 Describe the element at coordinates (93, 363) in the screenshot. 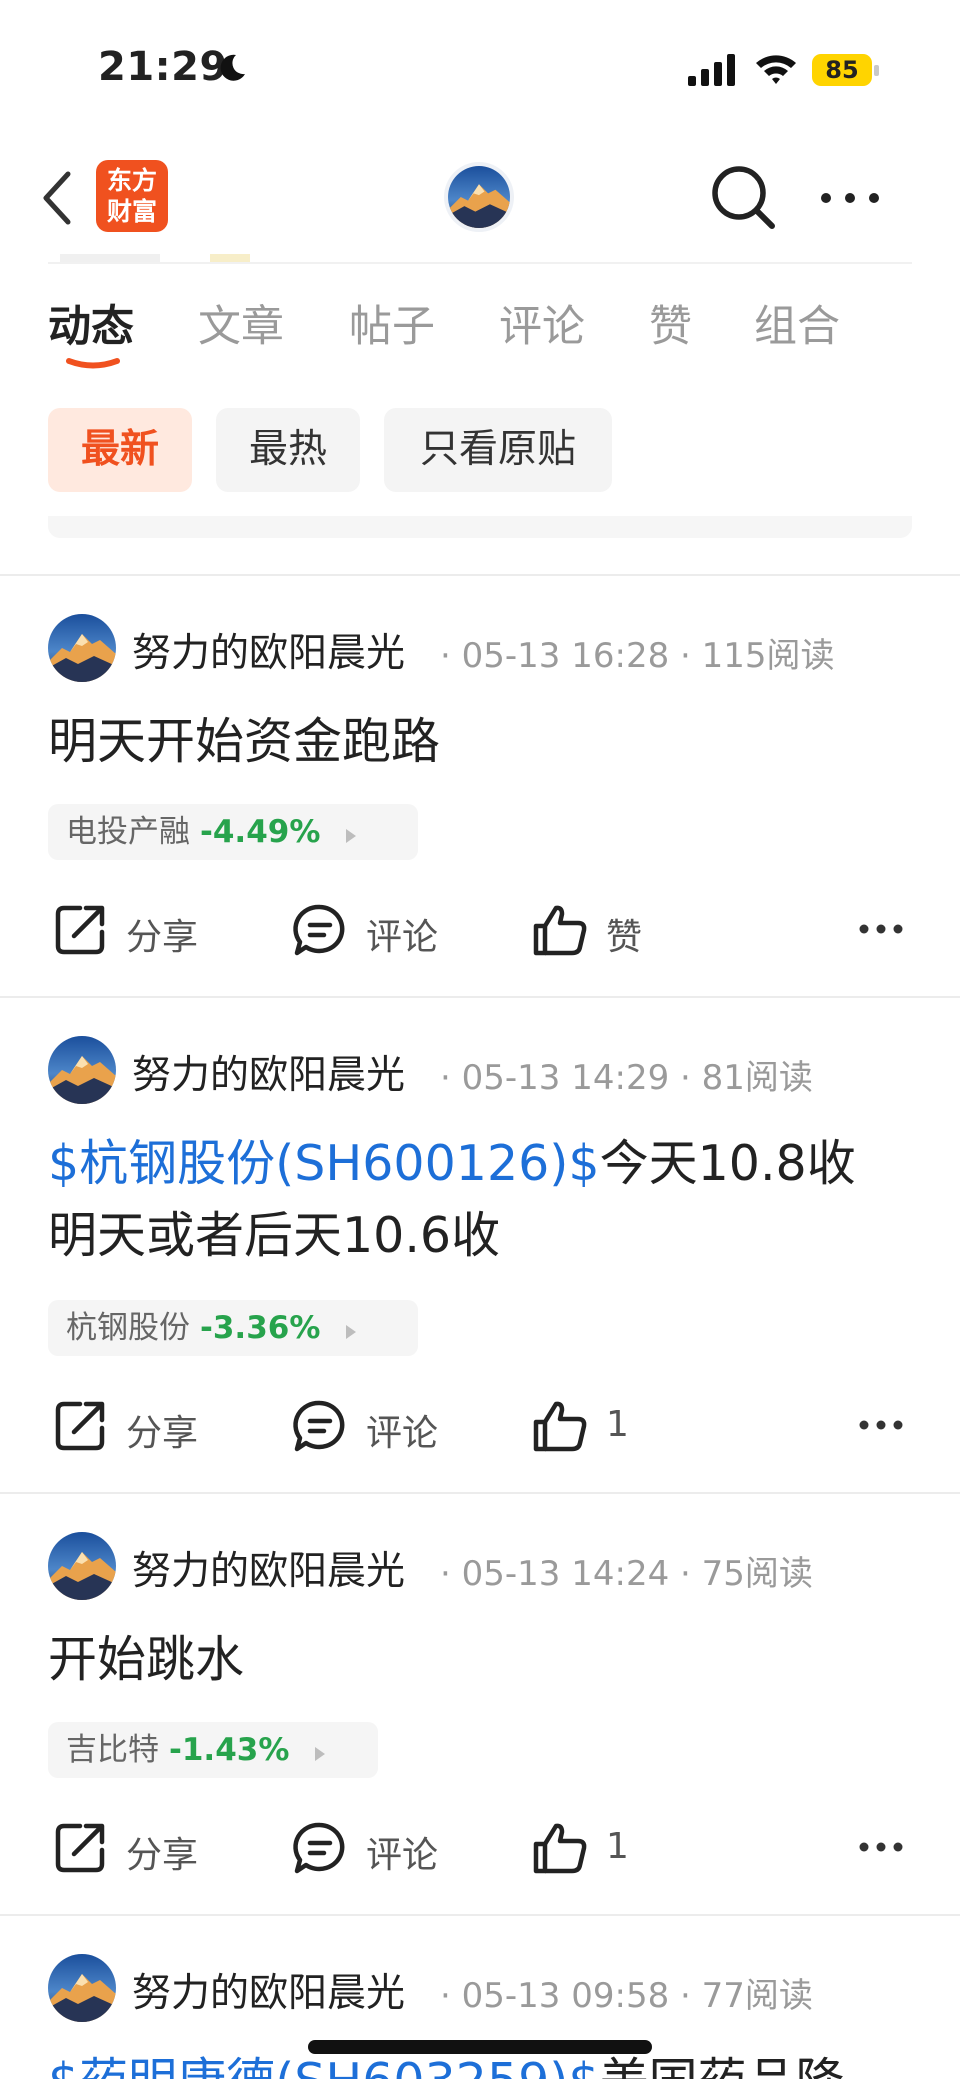

I see `active-tab-indicator` at that location.